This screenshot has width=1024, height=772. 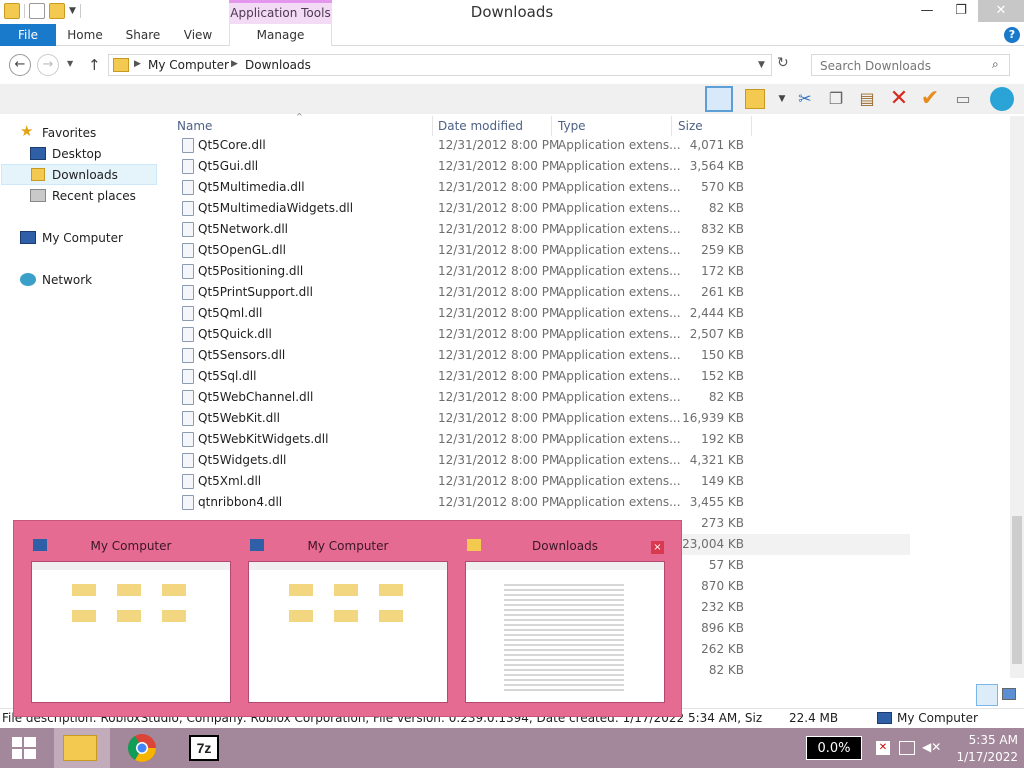 I want to click on forward-button: →, so click(x=48, y=65).